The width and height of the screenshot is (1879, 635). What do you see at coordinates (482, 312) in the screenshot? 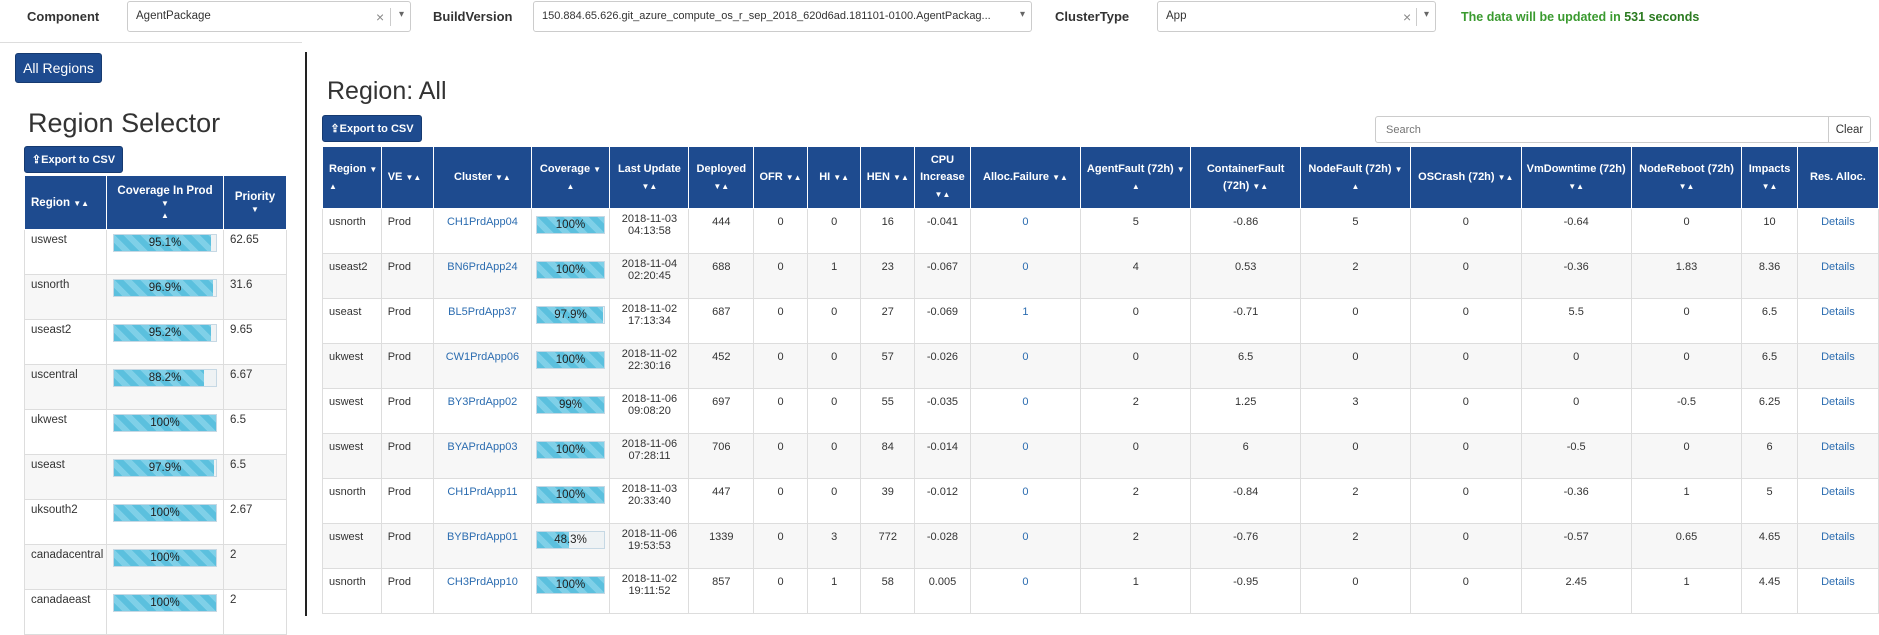
I see `cluster-link: BL5PrdApp37` at bounding box center [482, 312].